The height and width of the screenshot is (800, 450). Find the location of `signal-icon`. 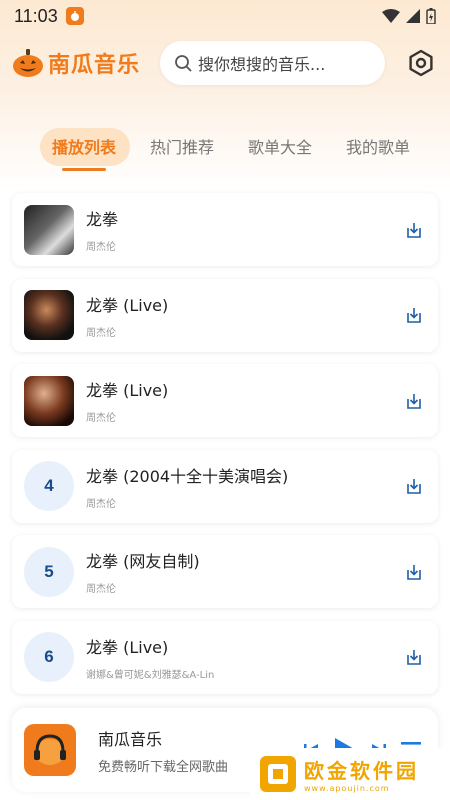

signal-icon is located at coordinates (413, 16).